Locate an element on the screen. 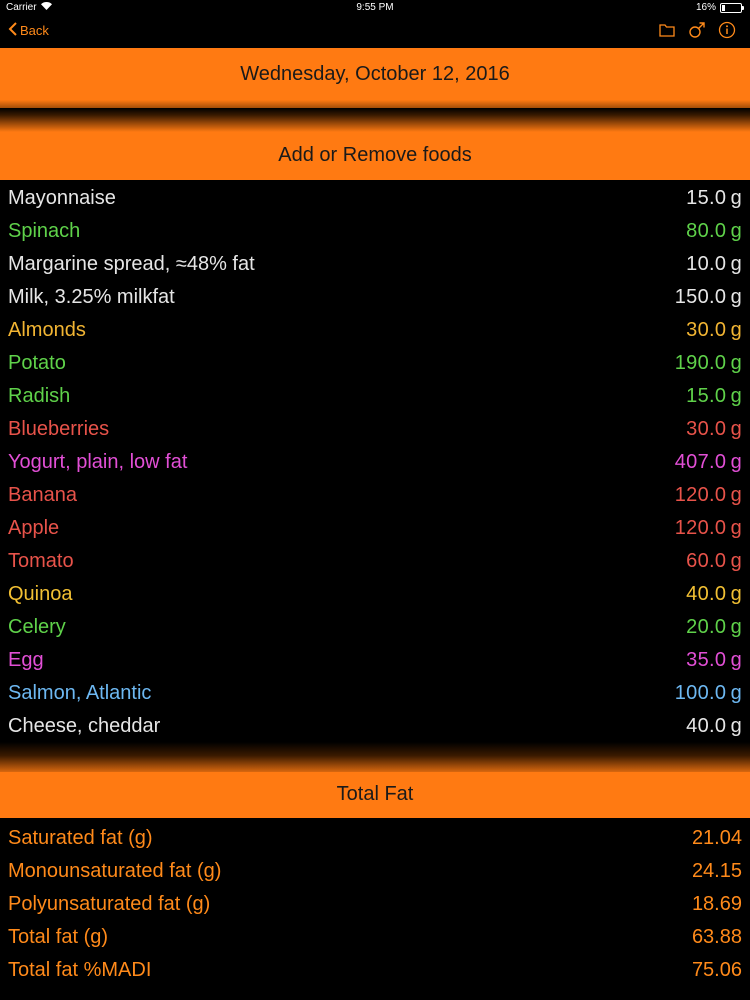  food-row: Blueberries 30.0 g is located at coordinates (375, 429).